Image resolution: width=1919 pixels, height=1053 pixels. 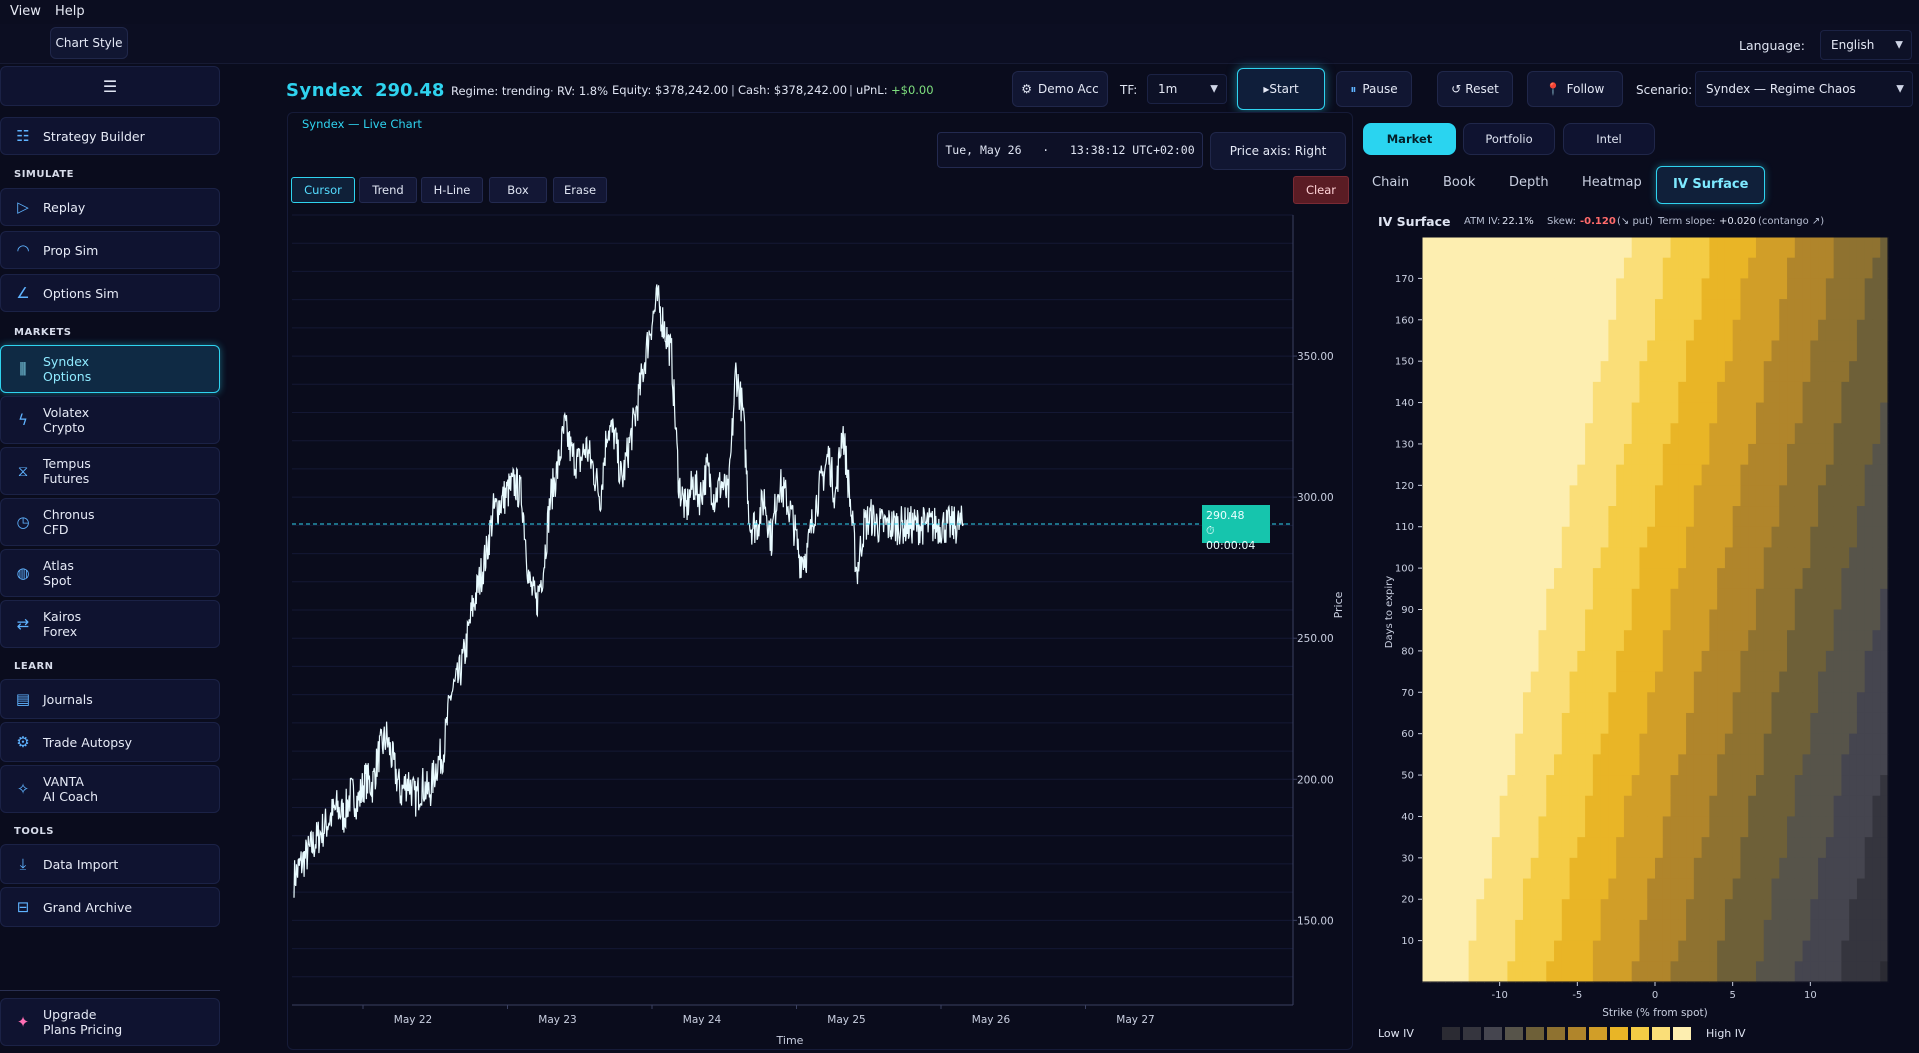 What do you see at coordinates (1409, 139) in the screenshot?
I see `tab-market: Market` at bounding box center [1409, 139].